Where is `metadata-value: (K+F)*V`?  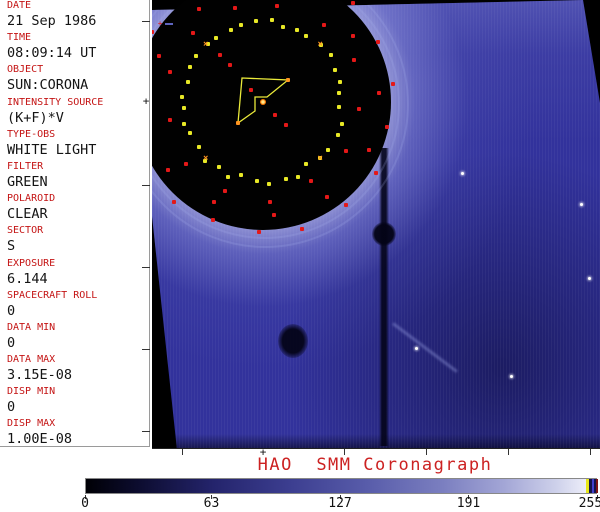
metadata-value: (K+F)*V is located at coordinates (35, 117).